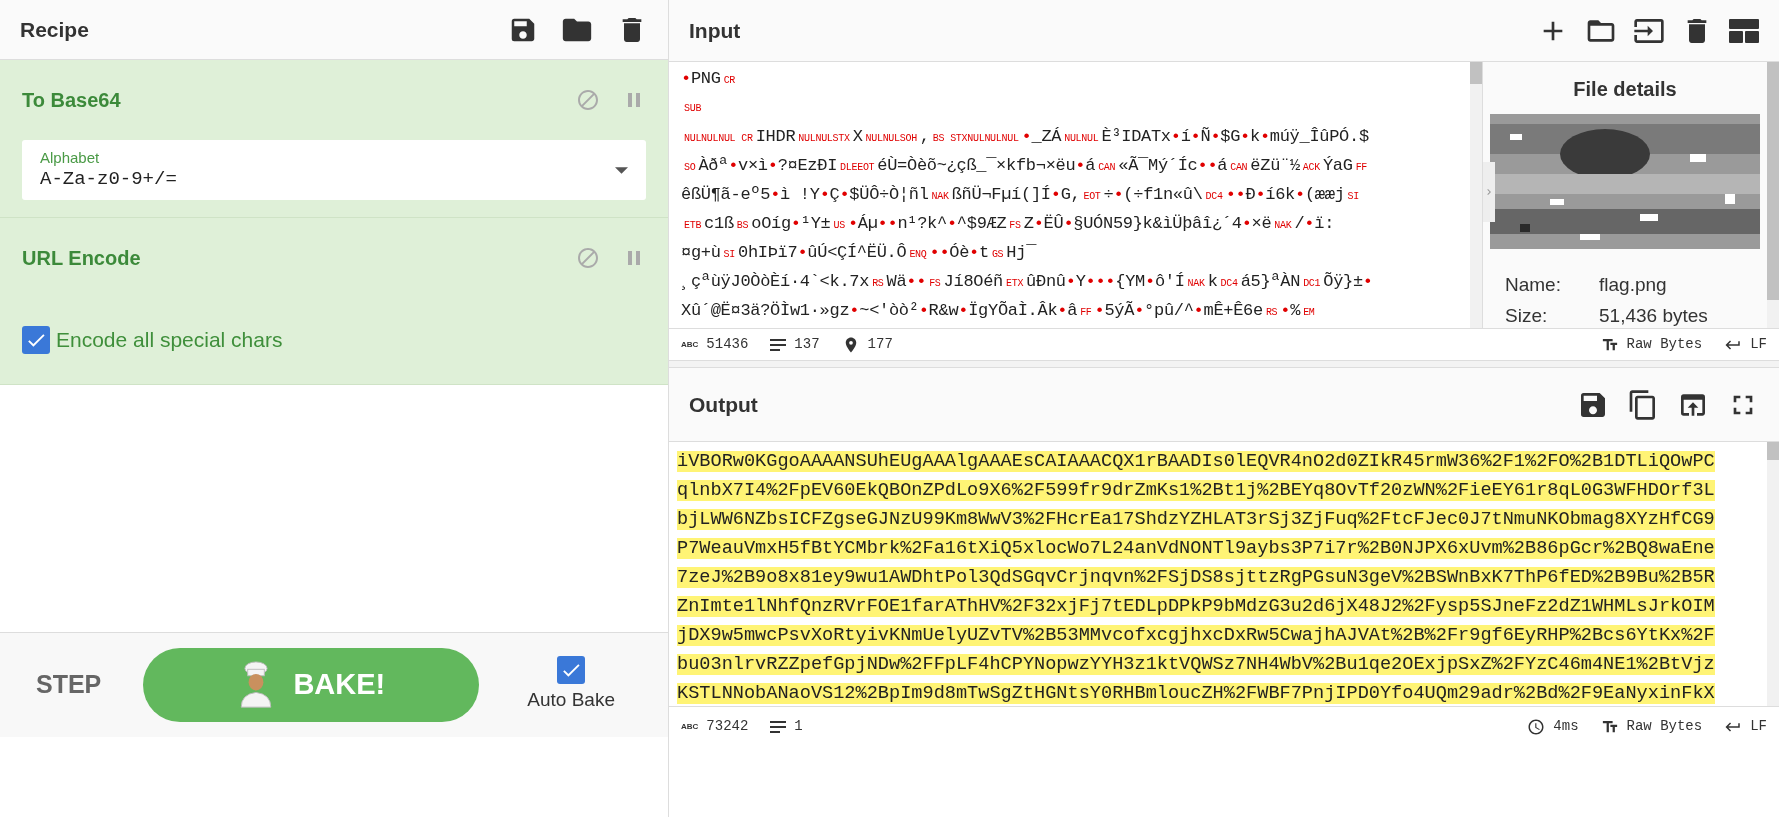 This screenshot has width=1779, height=817. What do you see at coordinates (621, 170) in the screenshot?
I see `caret-icon` at bounding box center [621, 170].